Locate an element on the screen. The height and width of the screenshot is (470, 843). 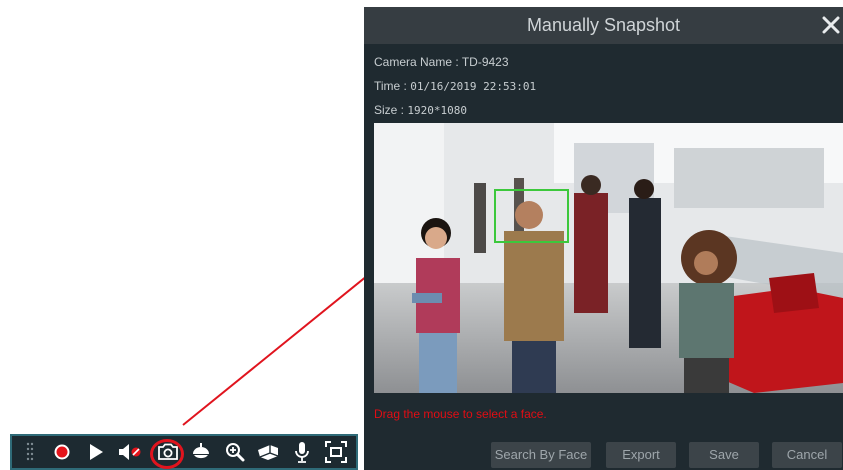
cancel-button: Cancel is located at coordinates (807, 455).